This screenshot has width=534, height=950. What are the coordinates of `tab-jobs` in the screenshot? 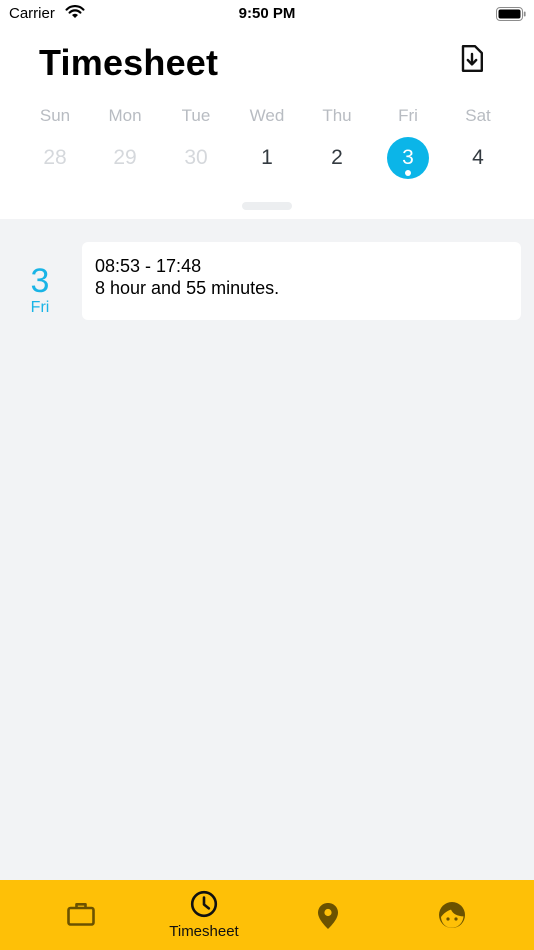 It's located at (81, 915).